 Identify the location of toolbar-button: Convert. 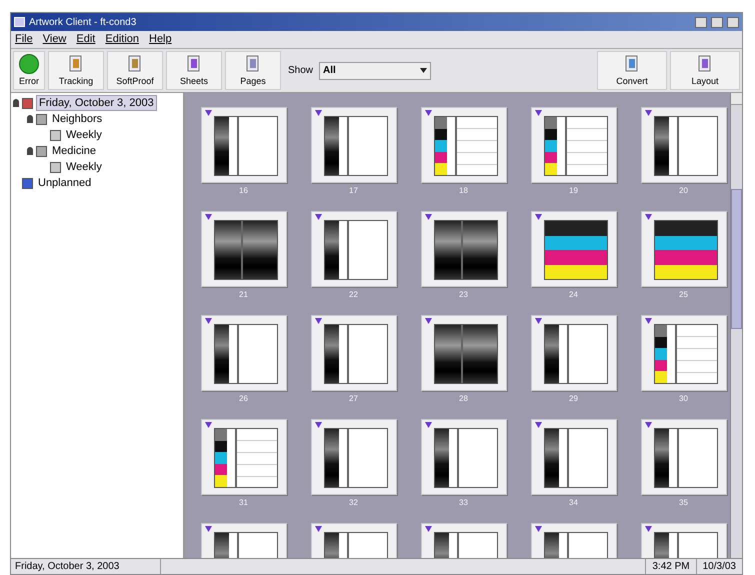
(632, 70).